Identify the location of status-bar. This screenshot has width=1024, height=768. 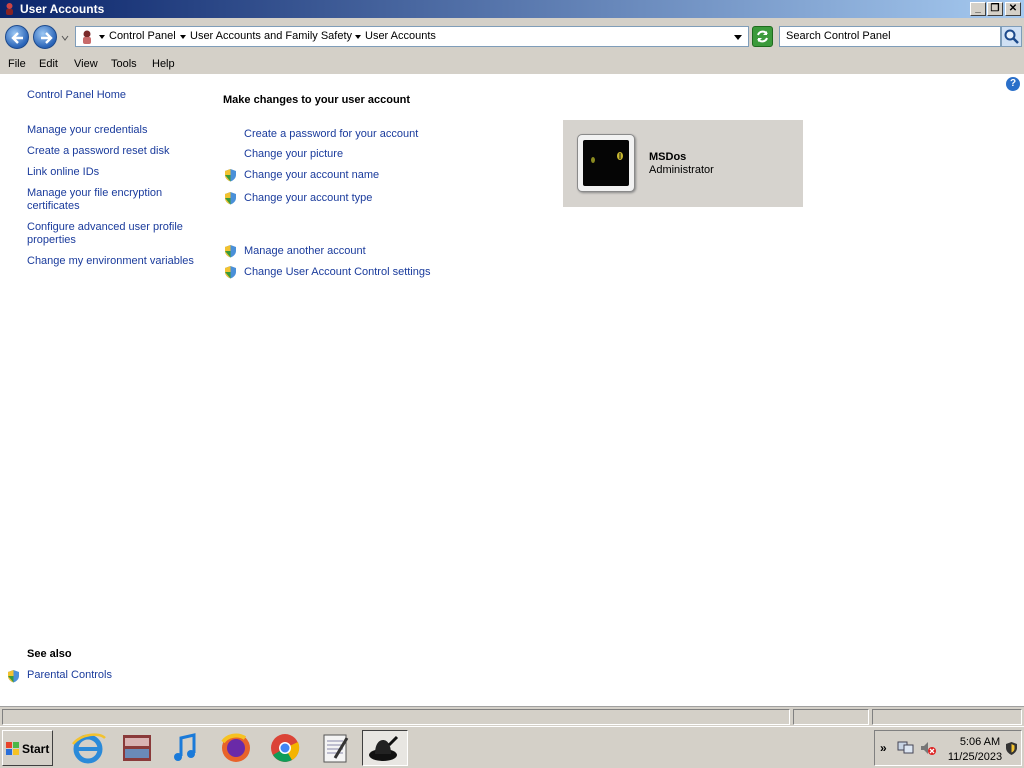
(512, 716).